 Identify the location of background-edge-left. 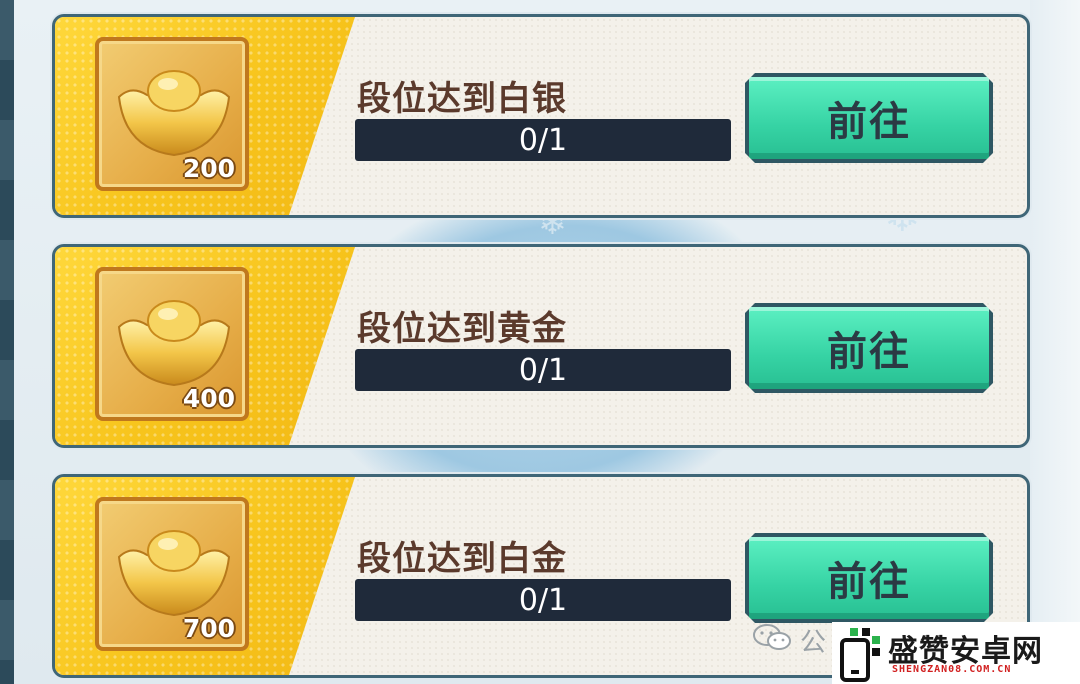
(7, 342).